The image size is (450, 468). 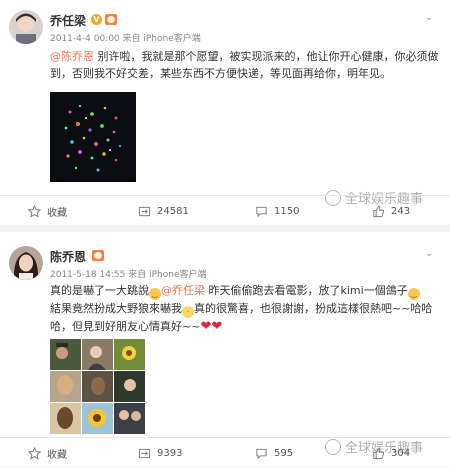 I want to click on repost-button: 9393, so click(x=160, y=453).